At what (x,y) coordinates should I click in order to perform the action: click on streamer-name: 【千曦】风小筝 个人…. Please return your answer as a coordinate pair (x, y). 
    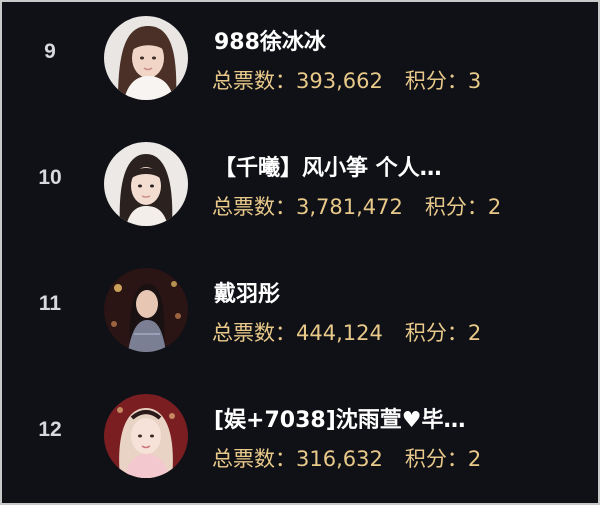
    Looking at the image, I should click on (328, 169).